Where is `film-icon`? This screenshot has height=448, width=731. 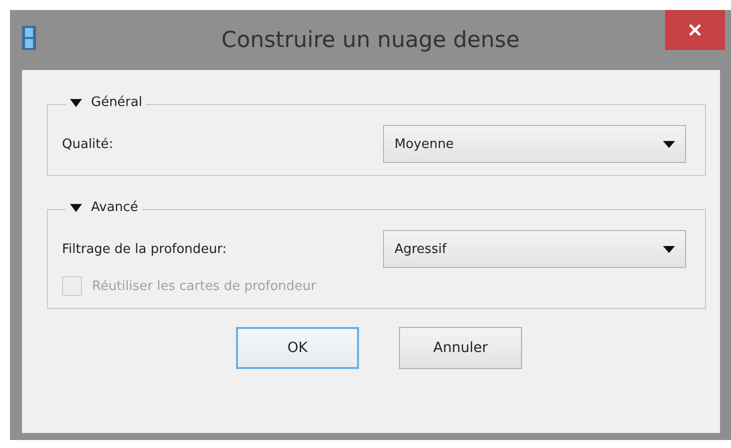 film-icon is located at coordinates (29, 38).